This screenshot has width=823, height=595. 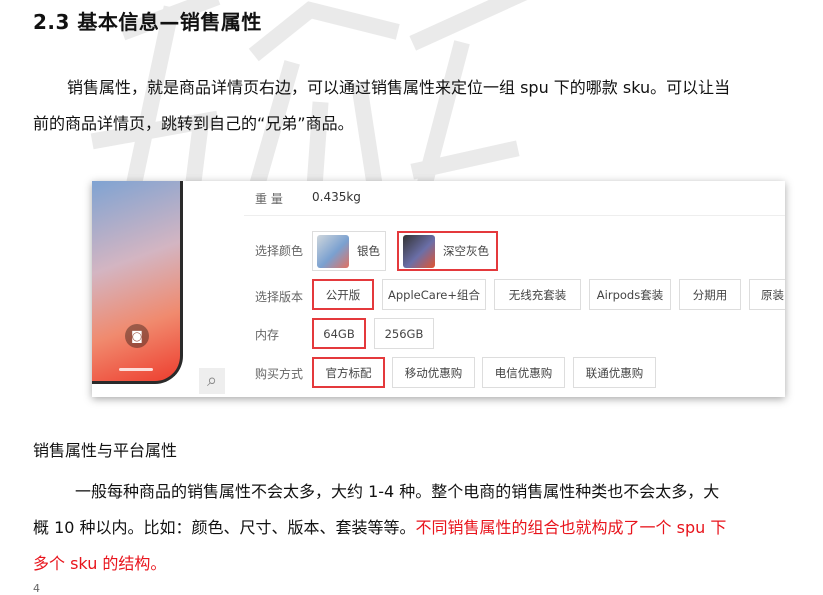 What do you see at coordinates (136, 369) in the screenshot?
I see `home-indicator` at bounding box center [136, 369].